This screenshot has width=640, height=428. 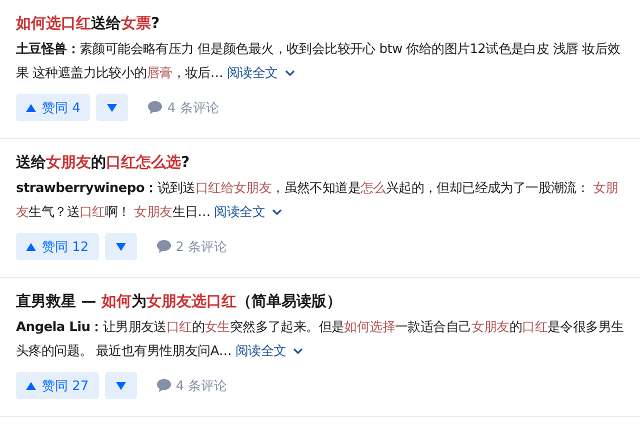 I want to click on upvote-button: 赞同 12, so click(x=57, y=246).